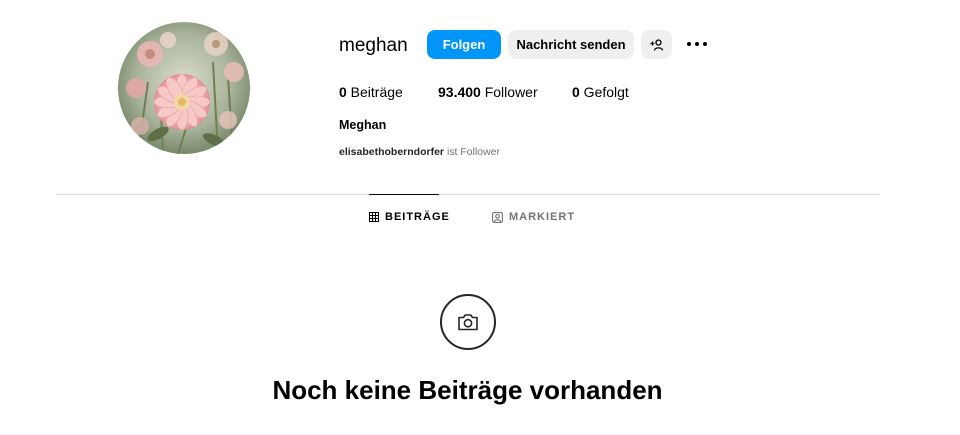 Image resolution: width=960 pixels, height=435 pixels. I want to click on tab-tagged: MARKIERT, so click(533, 217).